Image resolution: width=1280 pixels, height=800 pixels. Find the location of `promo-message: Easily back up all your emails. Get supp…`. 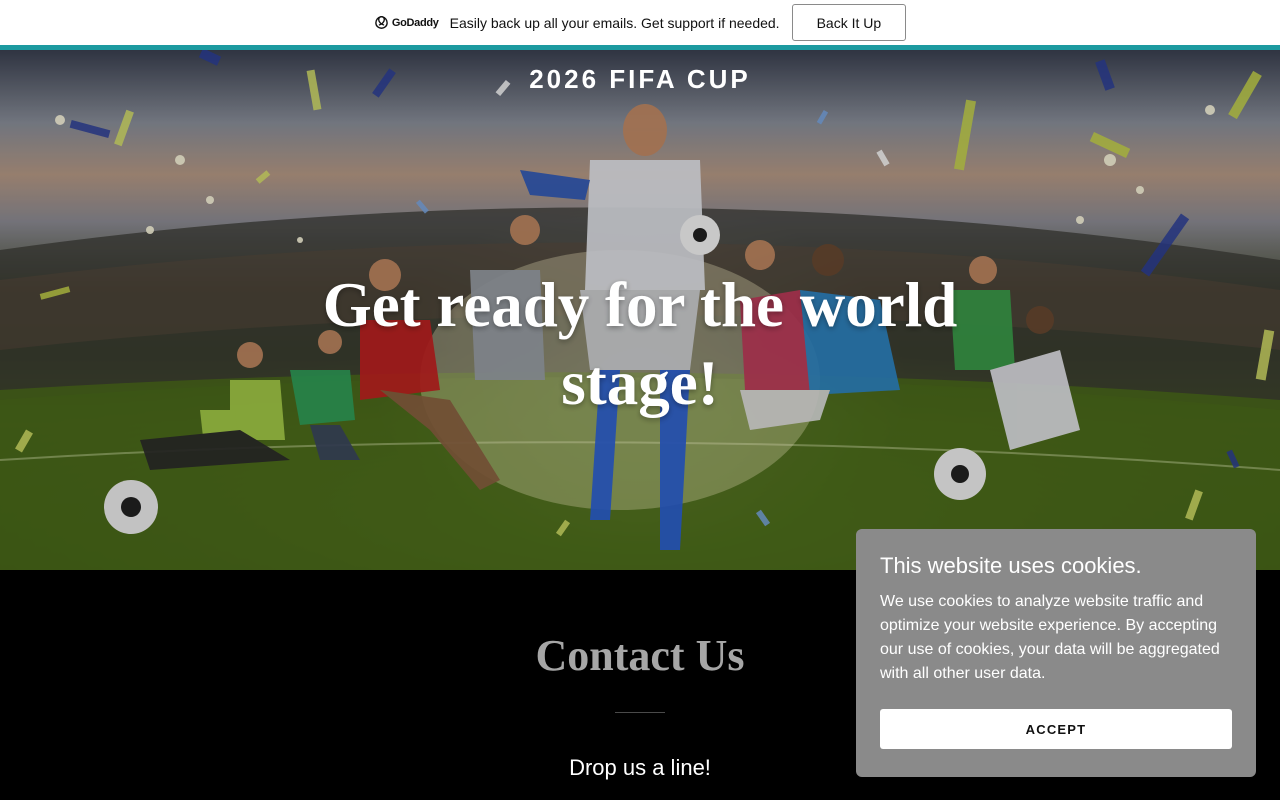

promo-message: Easily back up all your emails. Get supp… is located at coordinates (614, 22).